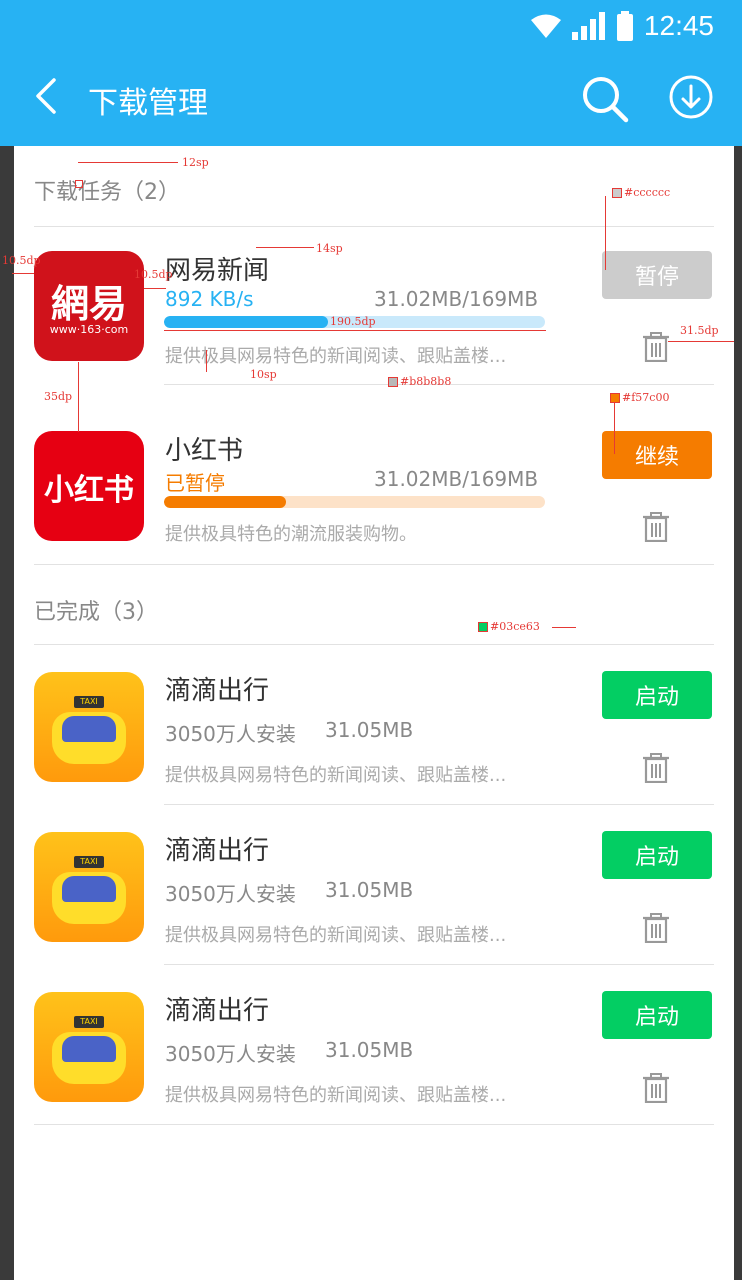  I want to click on app-description: 提供极具特色的潮流服装购物。, so click(291, 534).